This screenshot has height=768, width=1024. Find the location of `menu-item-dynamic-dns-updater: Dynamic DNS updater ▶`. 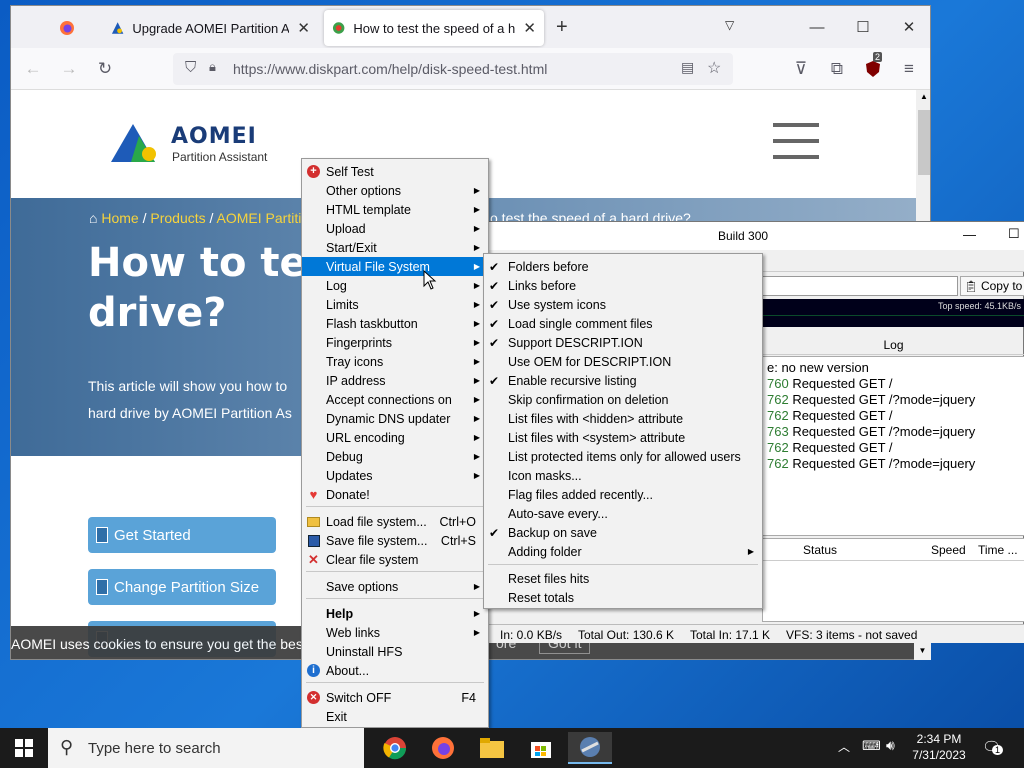

menu-item-dynamic-dns-updater: Dynamic DNS updater ▶ is located at coordinates (395, 418).